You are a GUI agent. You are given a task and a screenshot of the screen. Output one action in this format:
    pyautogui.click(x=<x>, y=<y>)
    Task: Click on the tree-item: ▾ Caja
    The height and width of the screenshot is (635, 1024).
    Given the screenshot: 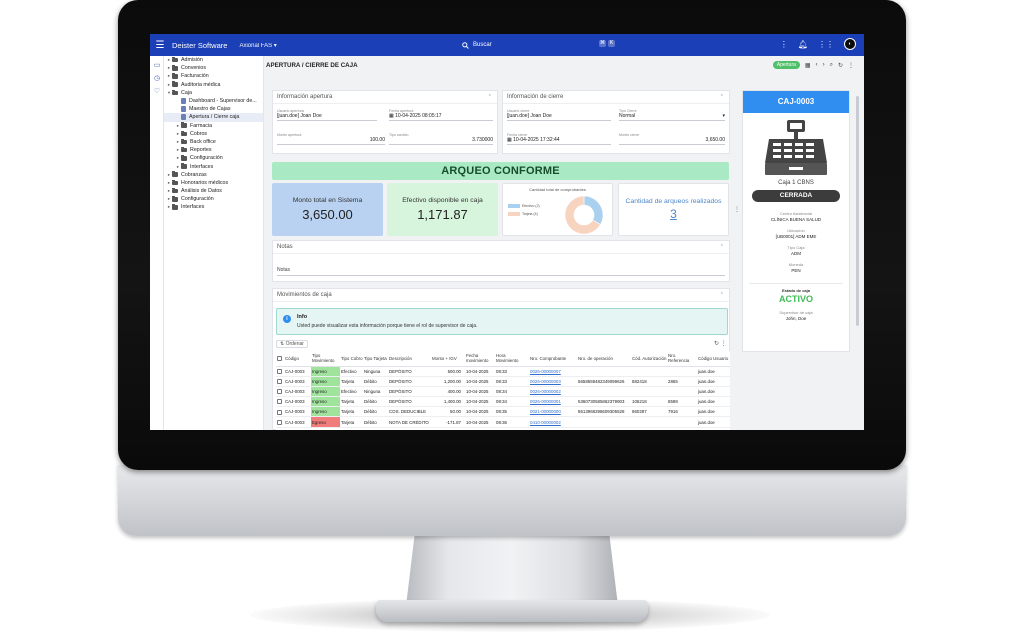 What is the action you would take?
    pyautogui.click(x=213, y=93)
    